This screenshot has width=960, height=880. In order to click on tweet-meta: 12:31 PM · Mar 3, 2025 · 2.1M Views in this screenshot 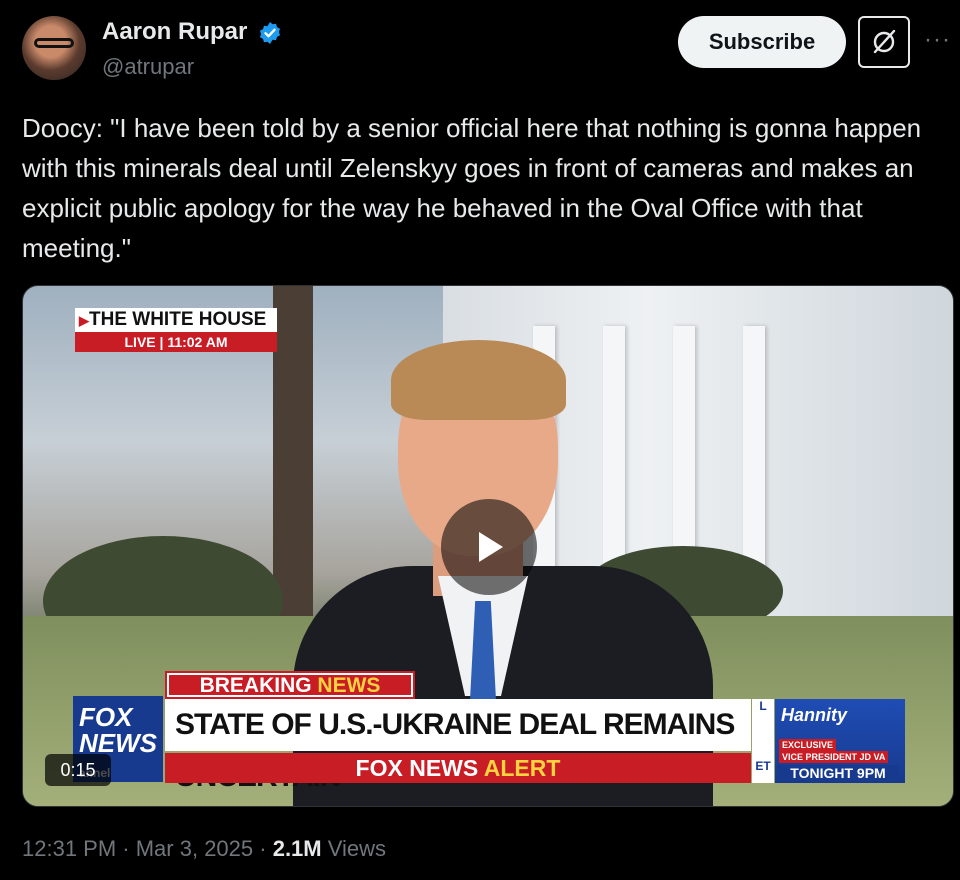, I will do `click(204, 849)`.